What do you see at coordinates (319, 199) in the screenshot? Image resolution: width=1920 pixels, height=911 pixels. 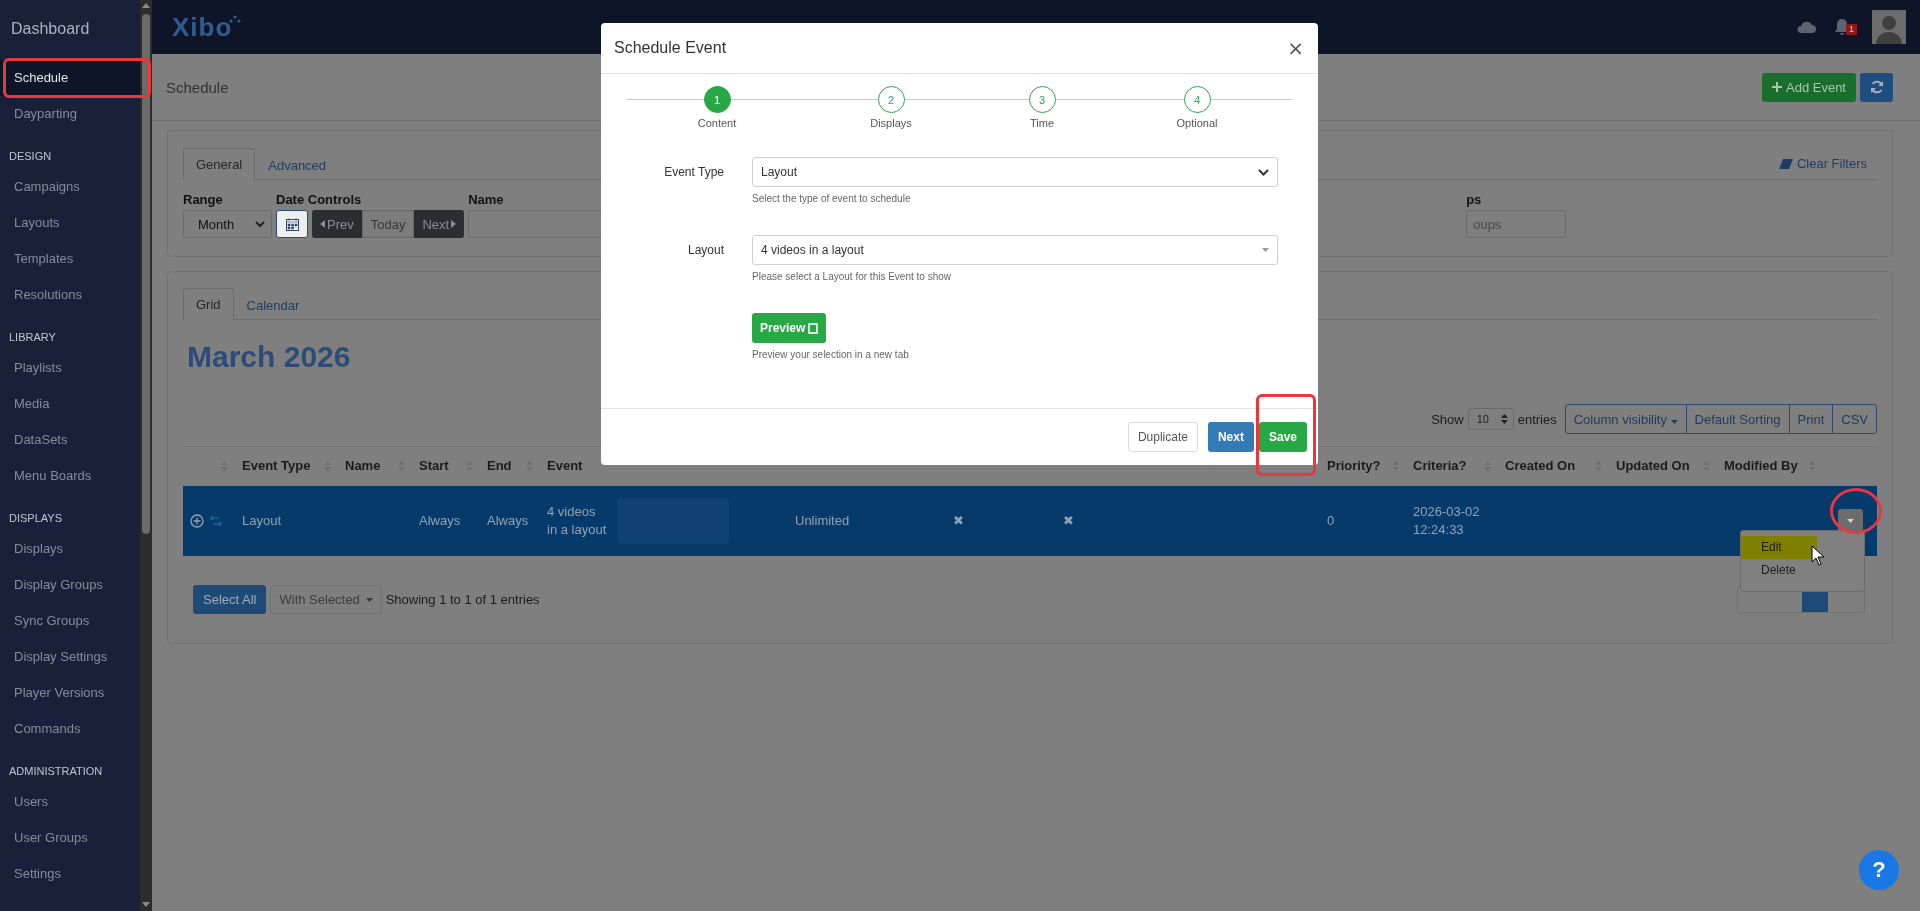 I see `field-label: Date Controls` at bounding box center [319, 199].